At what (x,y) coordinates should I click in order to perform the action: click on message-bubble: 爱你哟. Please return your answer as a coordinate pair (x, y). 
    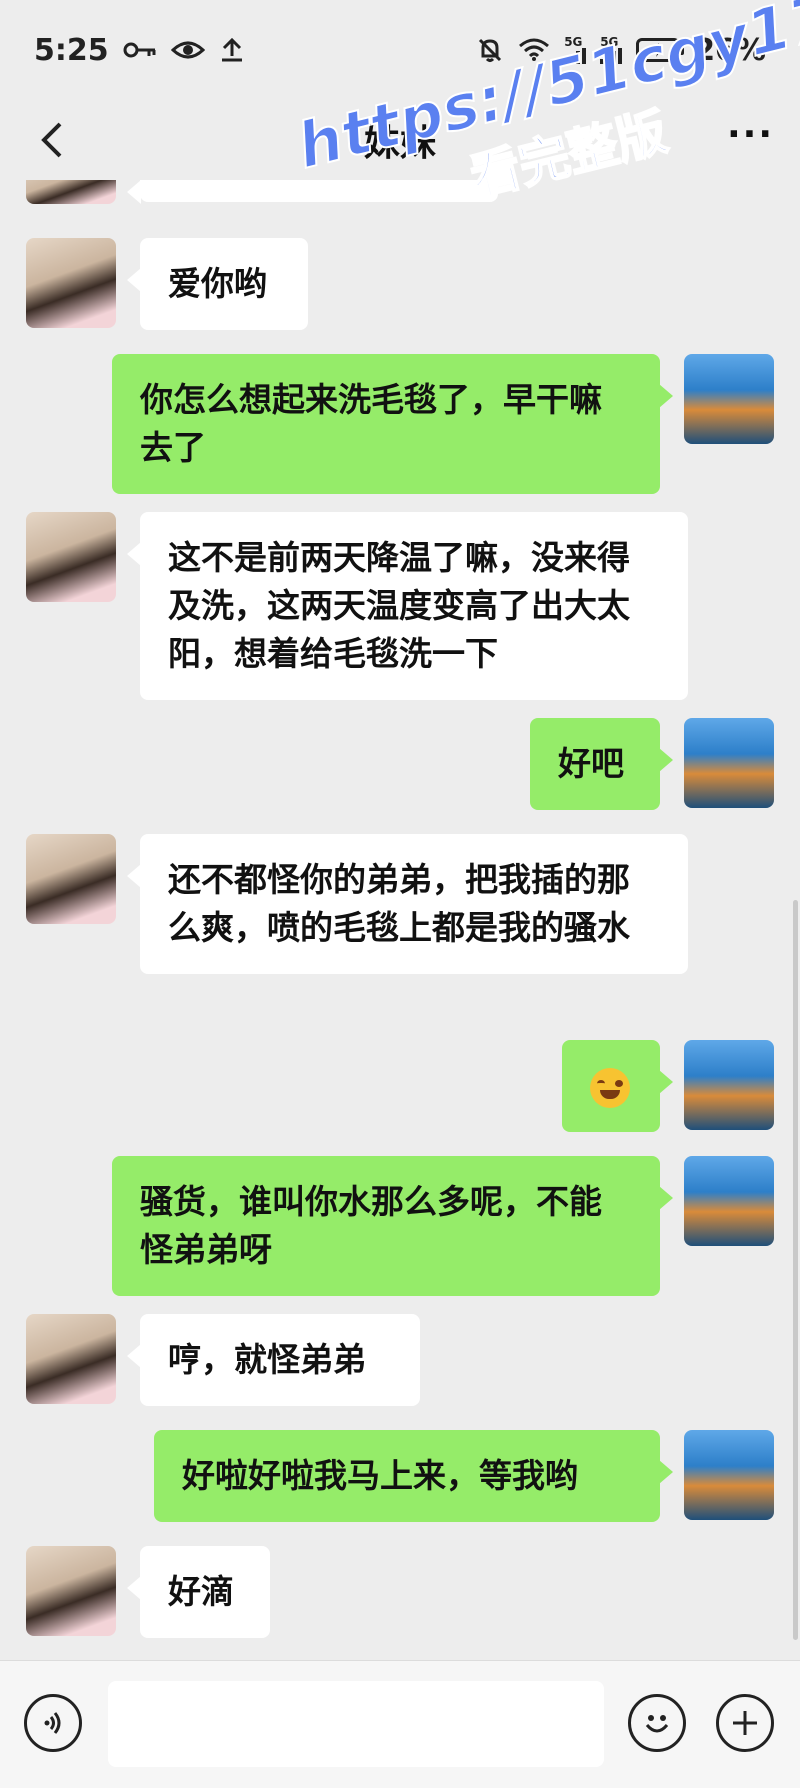
    Looking at the image, I should click on (217, 284).